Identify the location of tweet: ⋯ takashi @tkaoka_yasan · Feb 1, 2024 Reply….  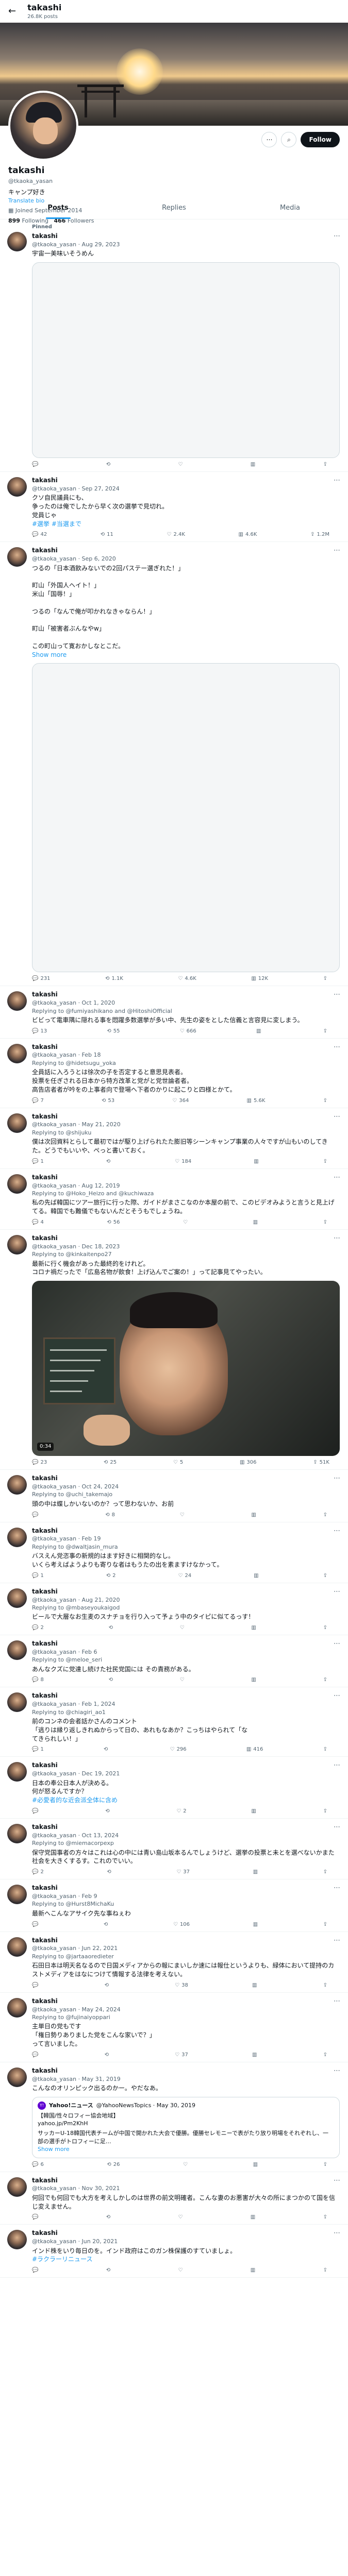
(174, 1722).